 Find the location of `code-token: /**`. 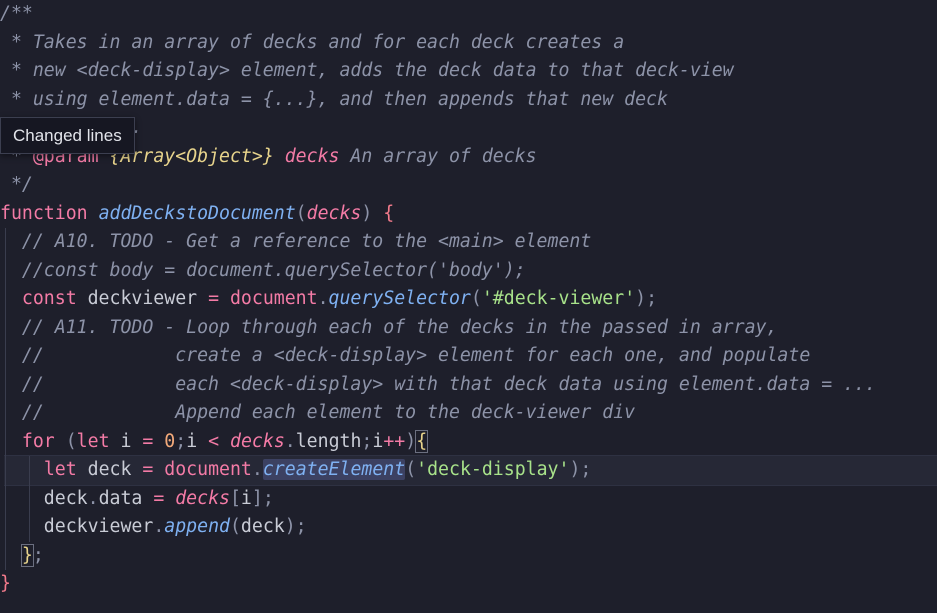

code-token: /** is located at coordinates (16, 13).